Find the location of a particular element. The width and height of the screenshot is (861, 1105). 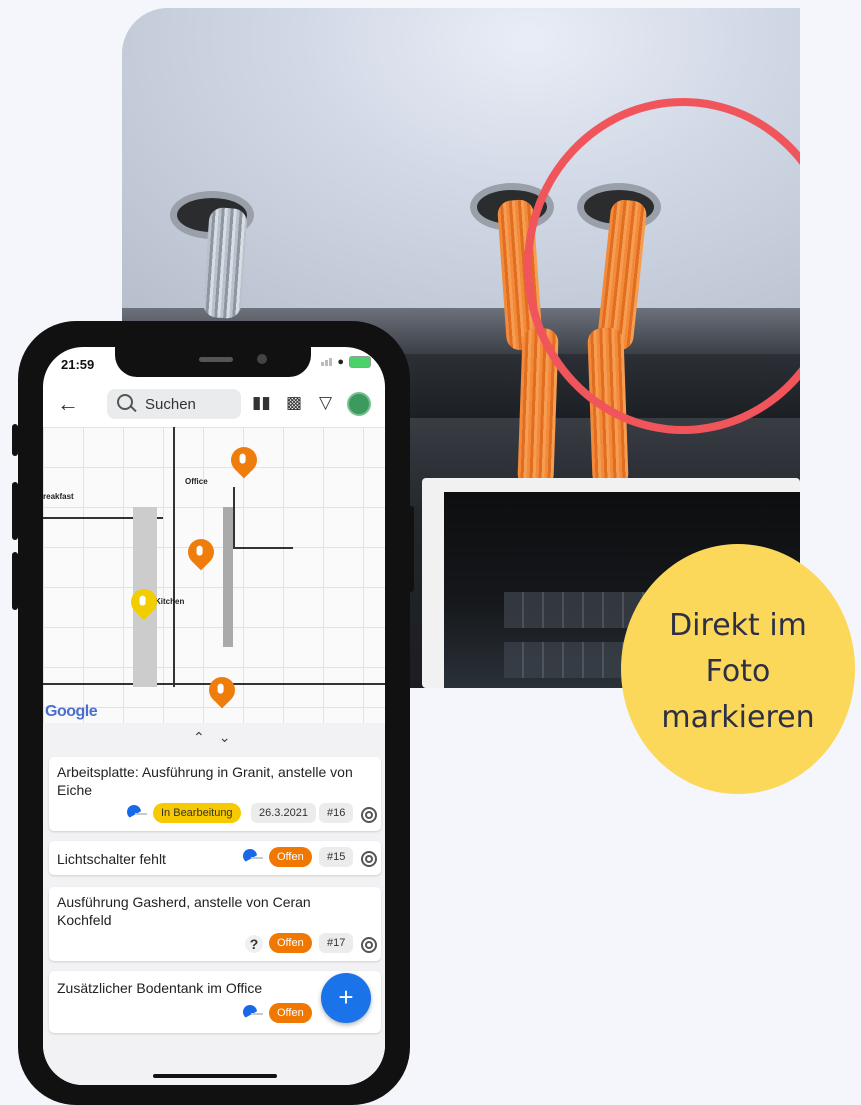

add-task-button: + is located at coordinates (346, 998).